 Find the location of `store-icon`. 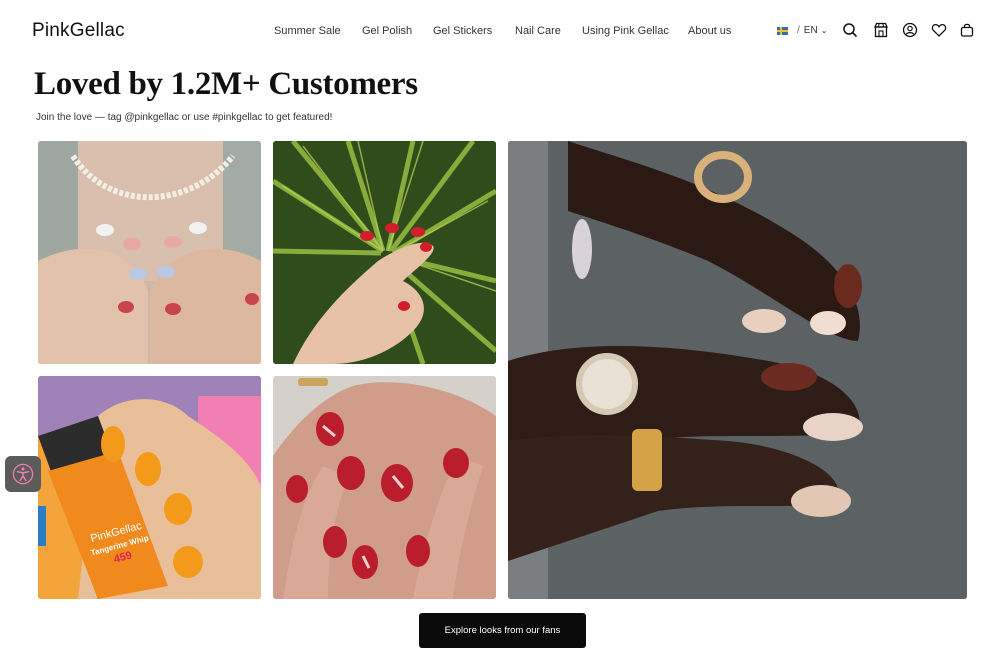

store-icon is located at coordinates (881, 30).